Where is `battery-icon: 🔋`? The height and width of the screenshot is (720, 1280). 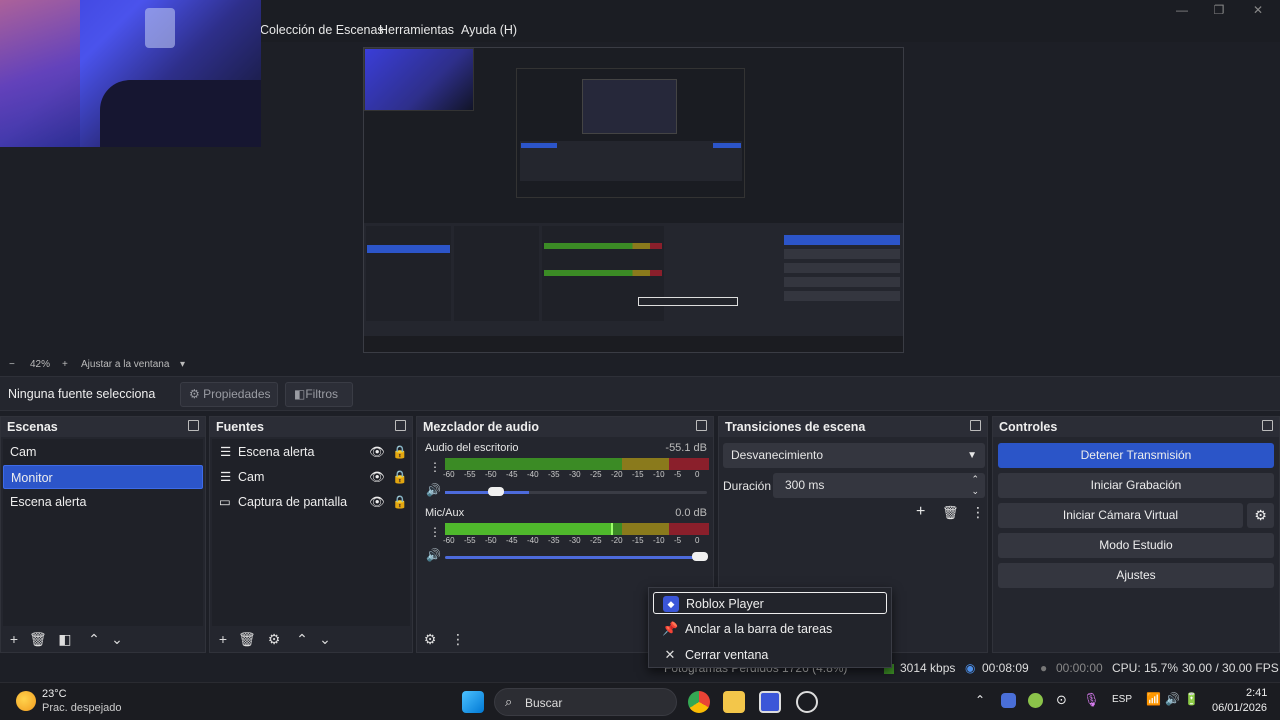 battery-icon: 🔋 is located at coordinates (1191, 699).